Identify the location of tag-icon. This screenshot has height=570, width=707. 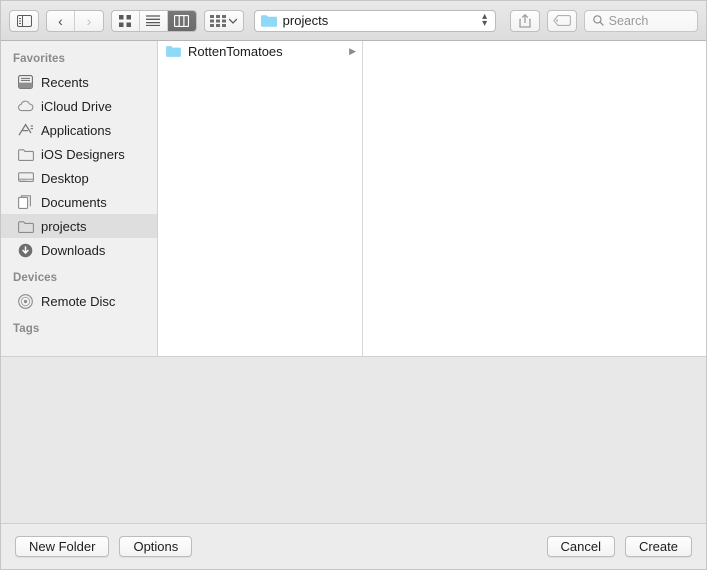
(561, 20).